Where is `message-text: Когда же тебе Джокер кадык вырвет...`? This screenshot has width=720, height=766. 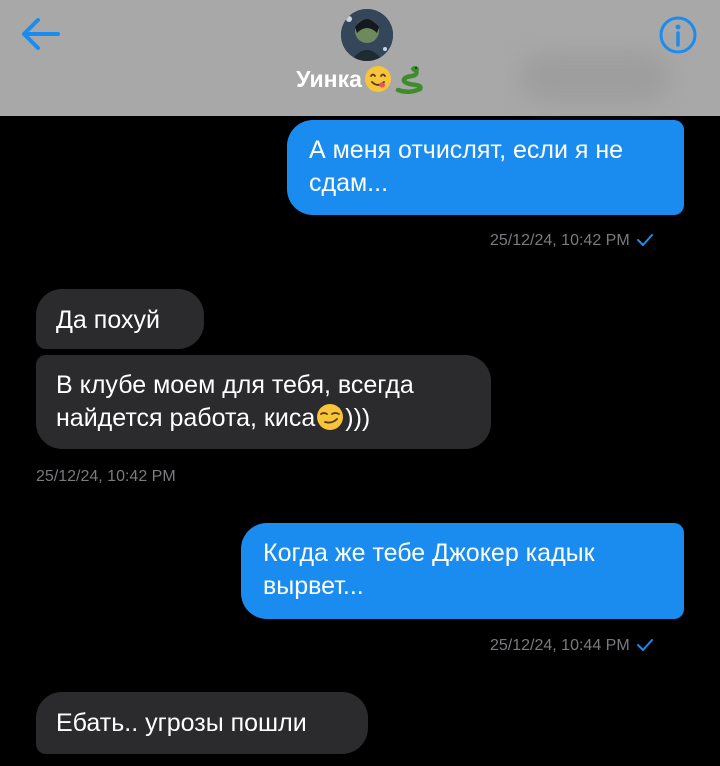 message-text: Когда же тебе Джокер кадык вырвет... is located at coordinates (429, 569).